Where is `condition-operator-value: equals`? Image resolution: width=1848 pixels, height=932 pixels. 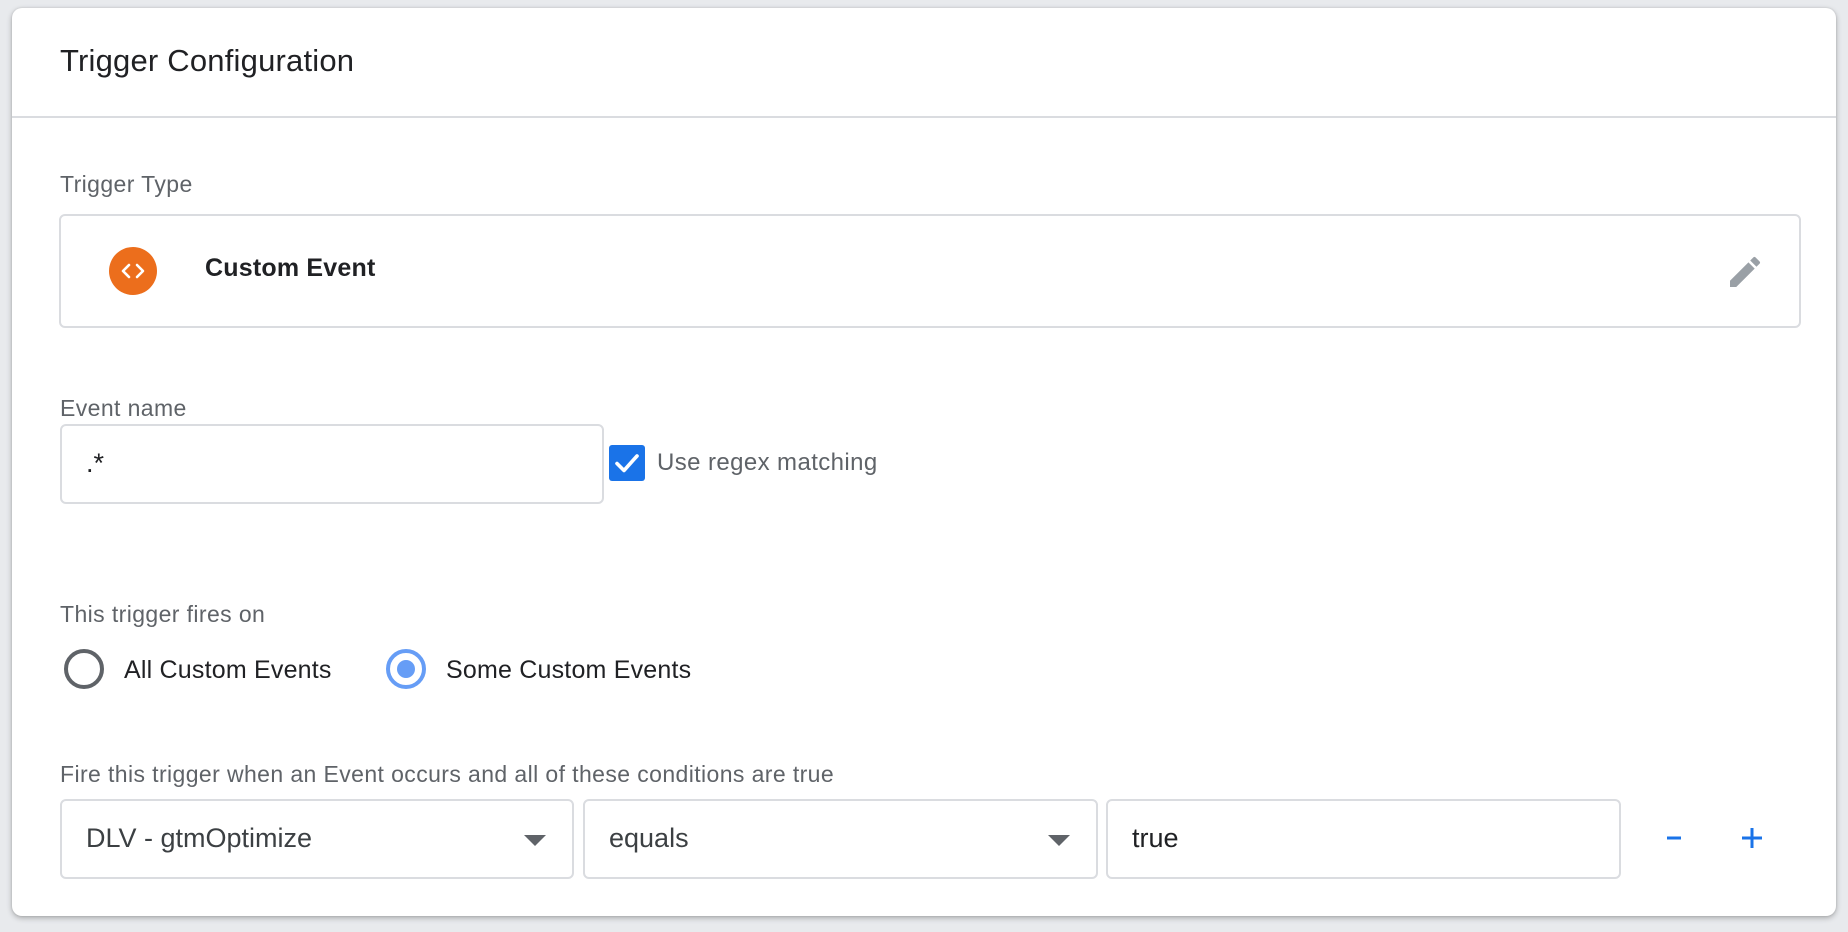 condition-operator-value: equals is located at coordinates (649, 838).